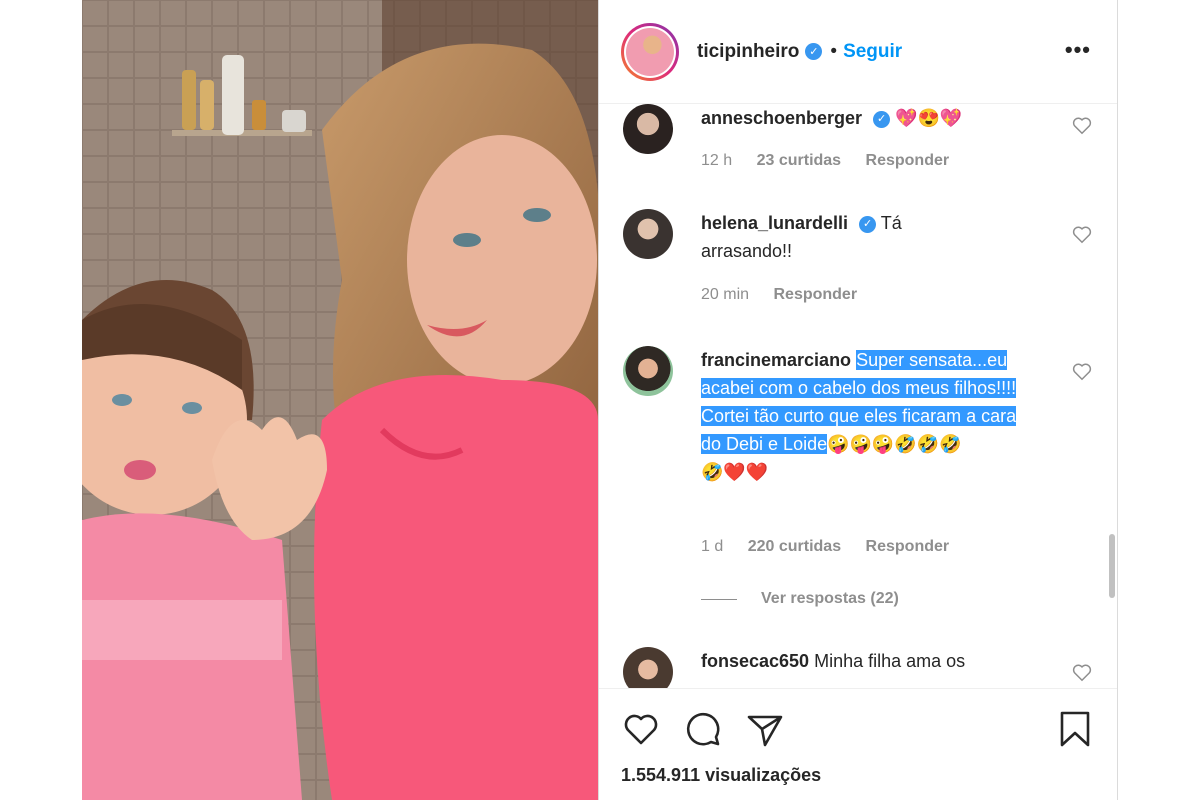  What do you see at coordinates (1078, 50) in the screenshot?
I see `more-options-icon: •••` at bounding box center [1078, 50].